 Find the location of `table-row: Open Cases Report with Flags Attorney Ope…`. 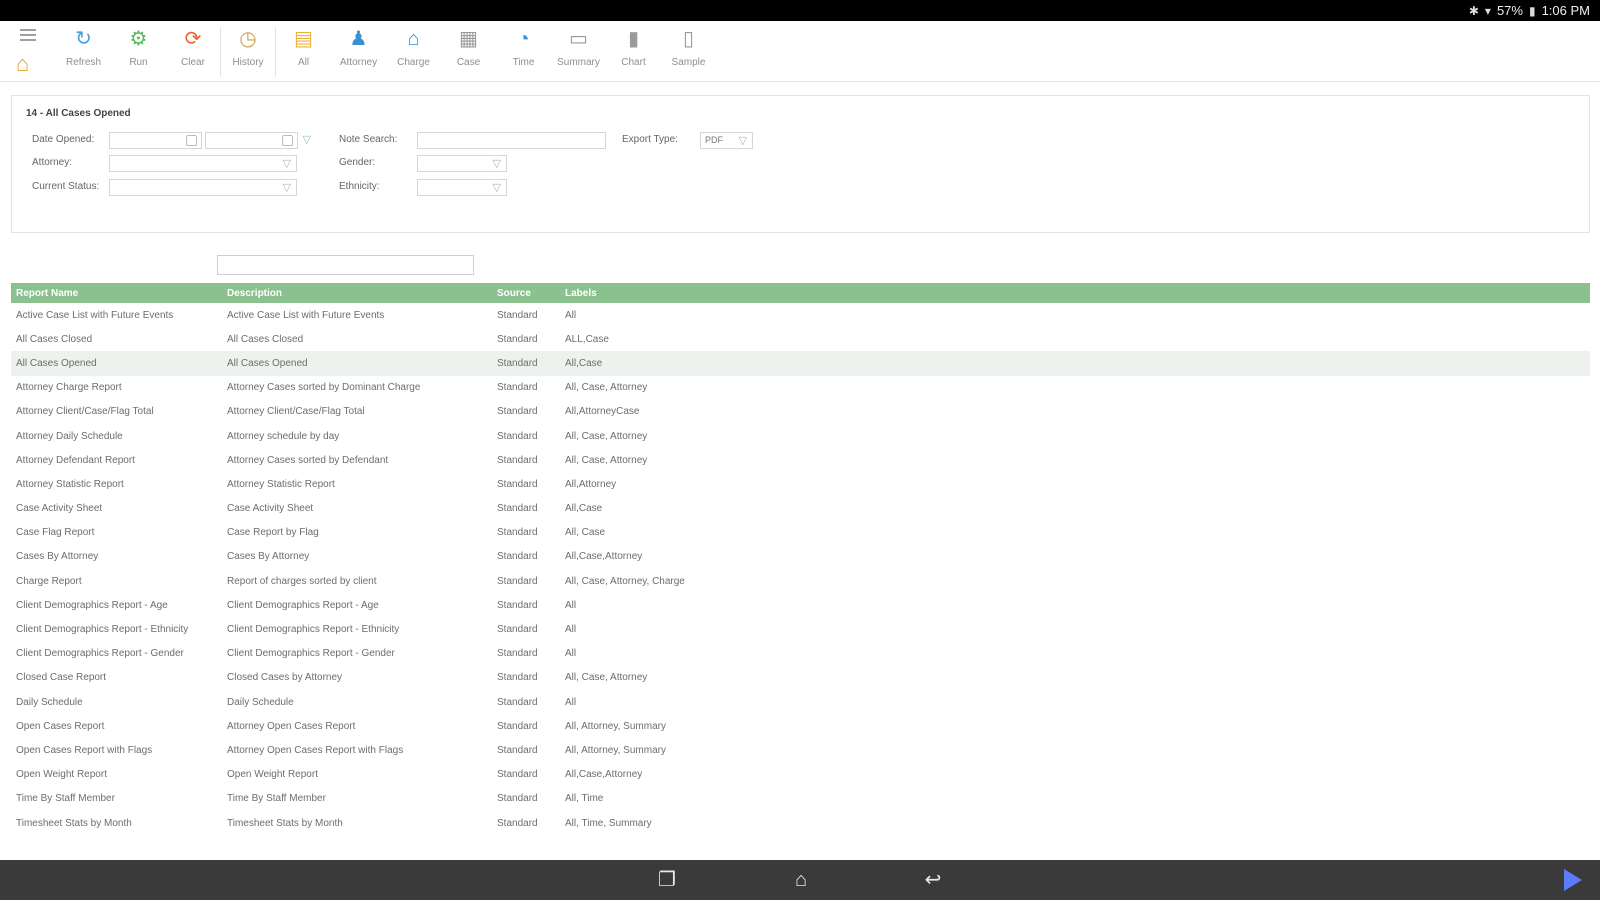

table-row: Open Cases Report with Flags Attorney Ope… is located at coordinates (800, 750).